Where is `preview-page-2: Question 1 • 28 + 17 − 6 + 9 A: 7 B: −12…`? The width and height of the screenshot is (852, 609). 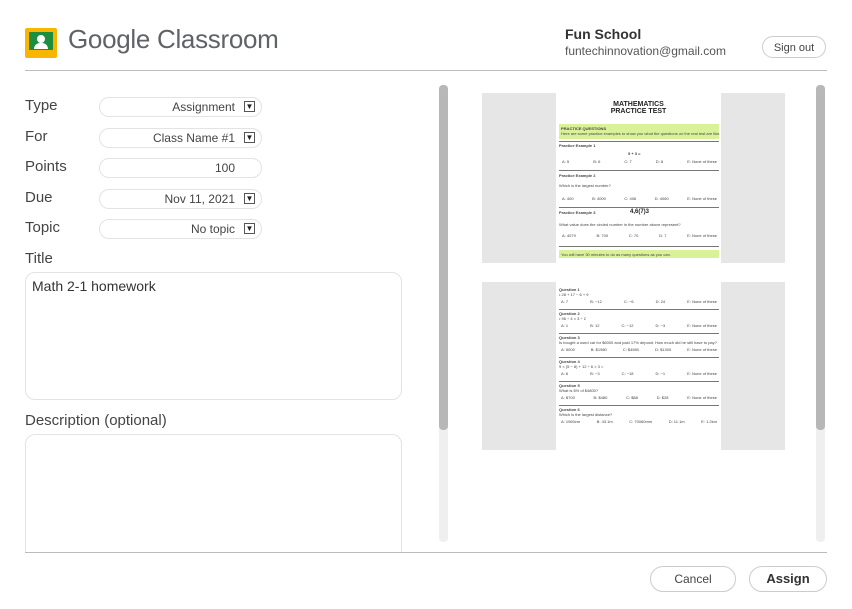 preview-page-2: Question 1 • 28 + 17 − 6 + 9 A: 7 B: −12… is located at coordinates (633, 366).